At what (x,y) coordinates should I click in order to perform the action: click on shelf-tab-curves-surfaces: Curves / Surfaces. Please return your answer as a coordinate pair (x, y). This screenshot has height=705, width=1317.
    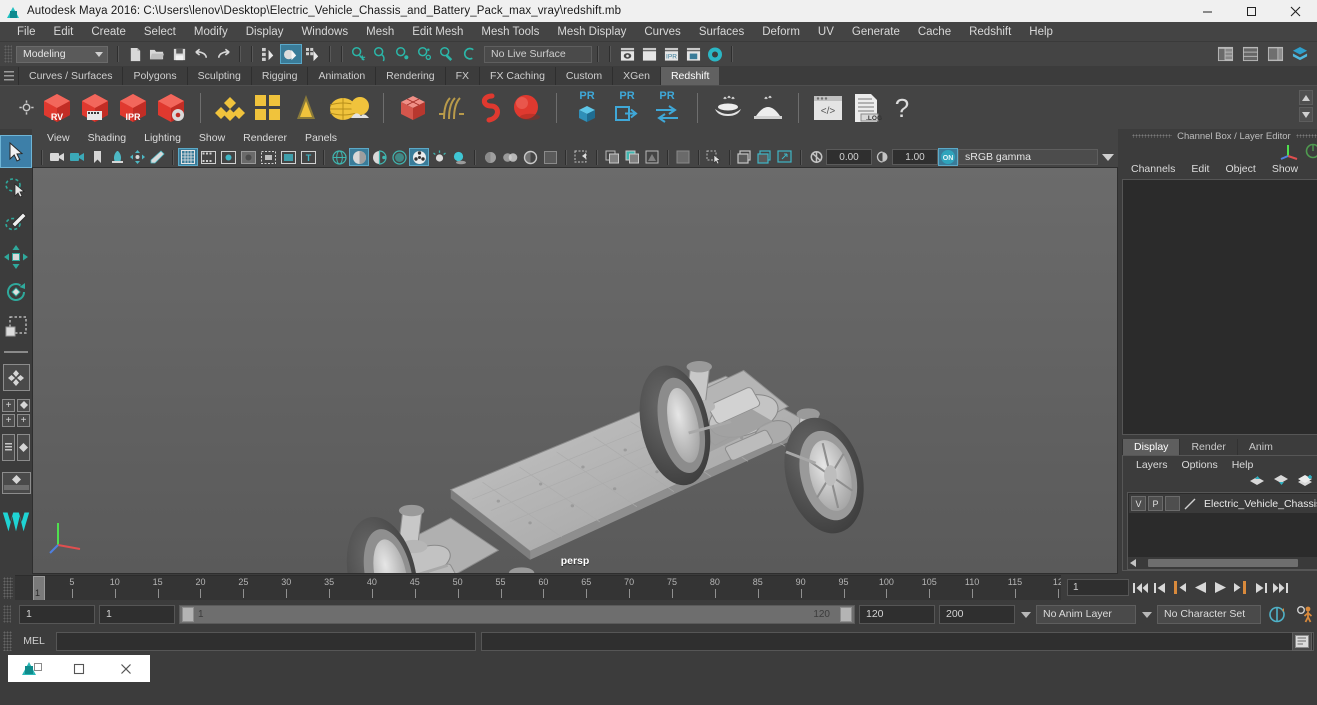
    Looking at the image, I should click on (70, 76).